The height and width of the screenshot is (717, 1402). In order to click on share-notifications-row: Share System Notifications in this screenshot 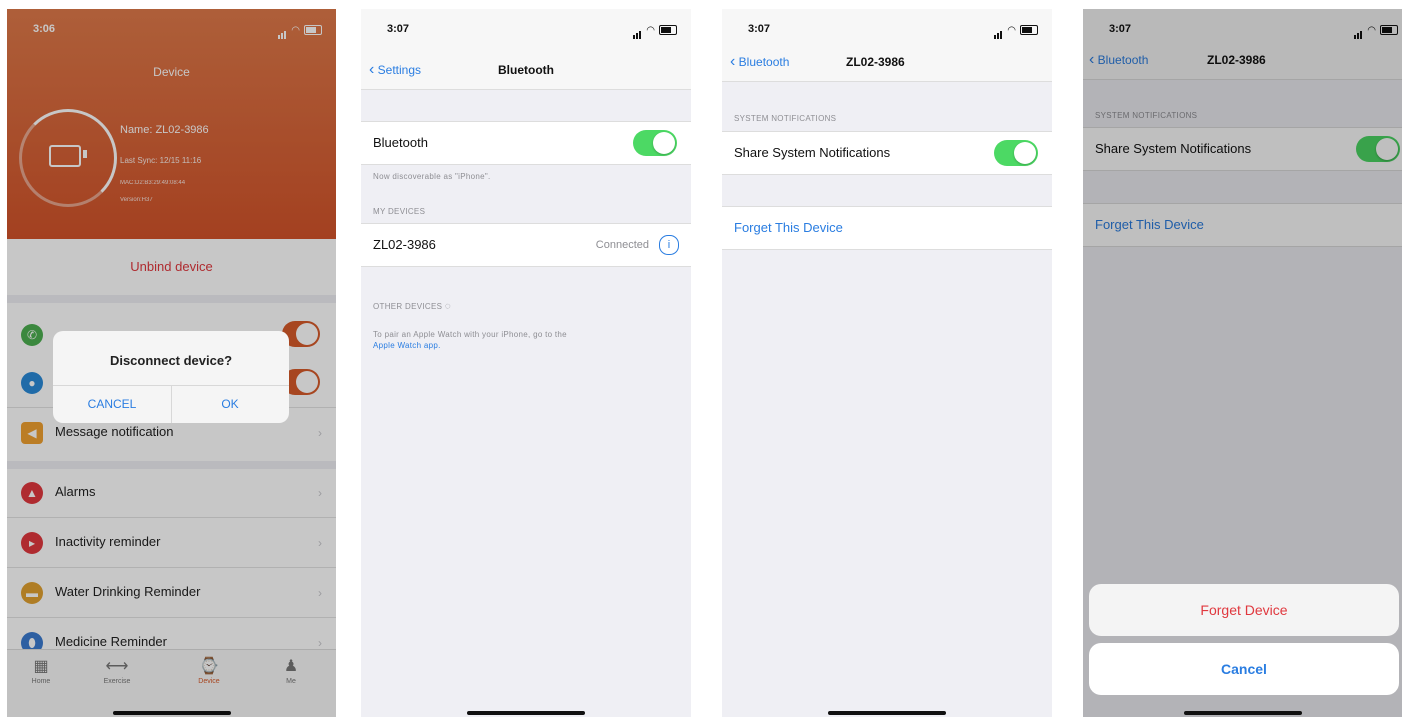, I will do `click(887, 153)`.